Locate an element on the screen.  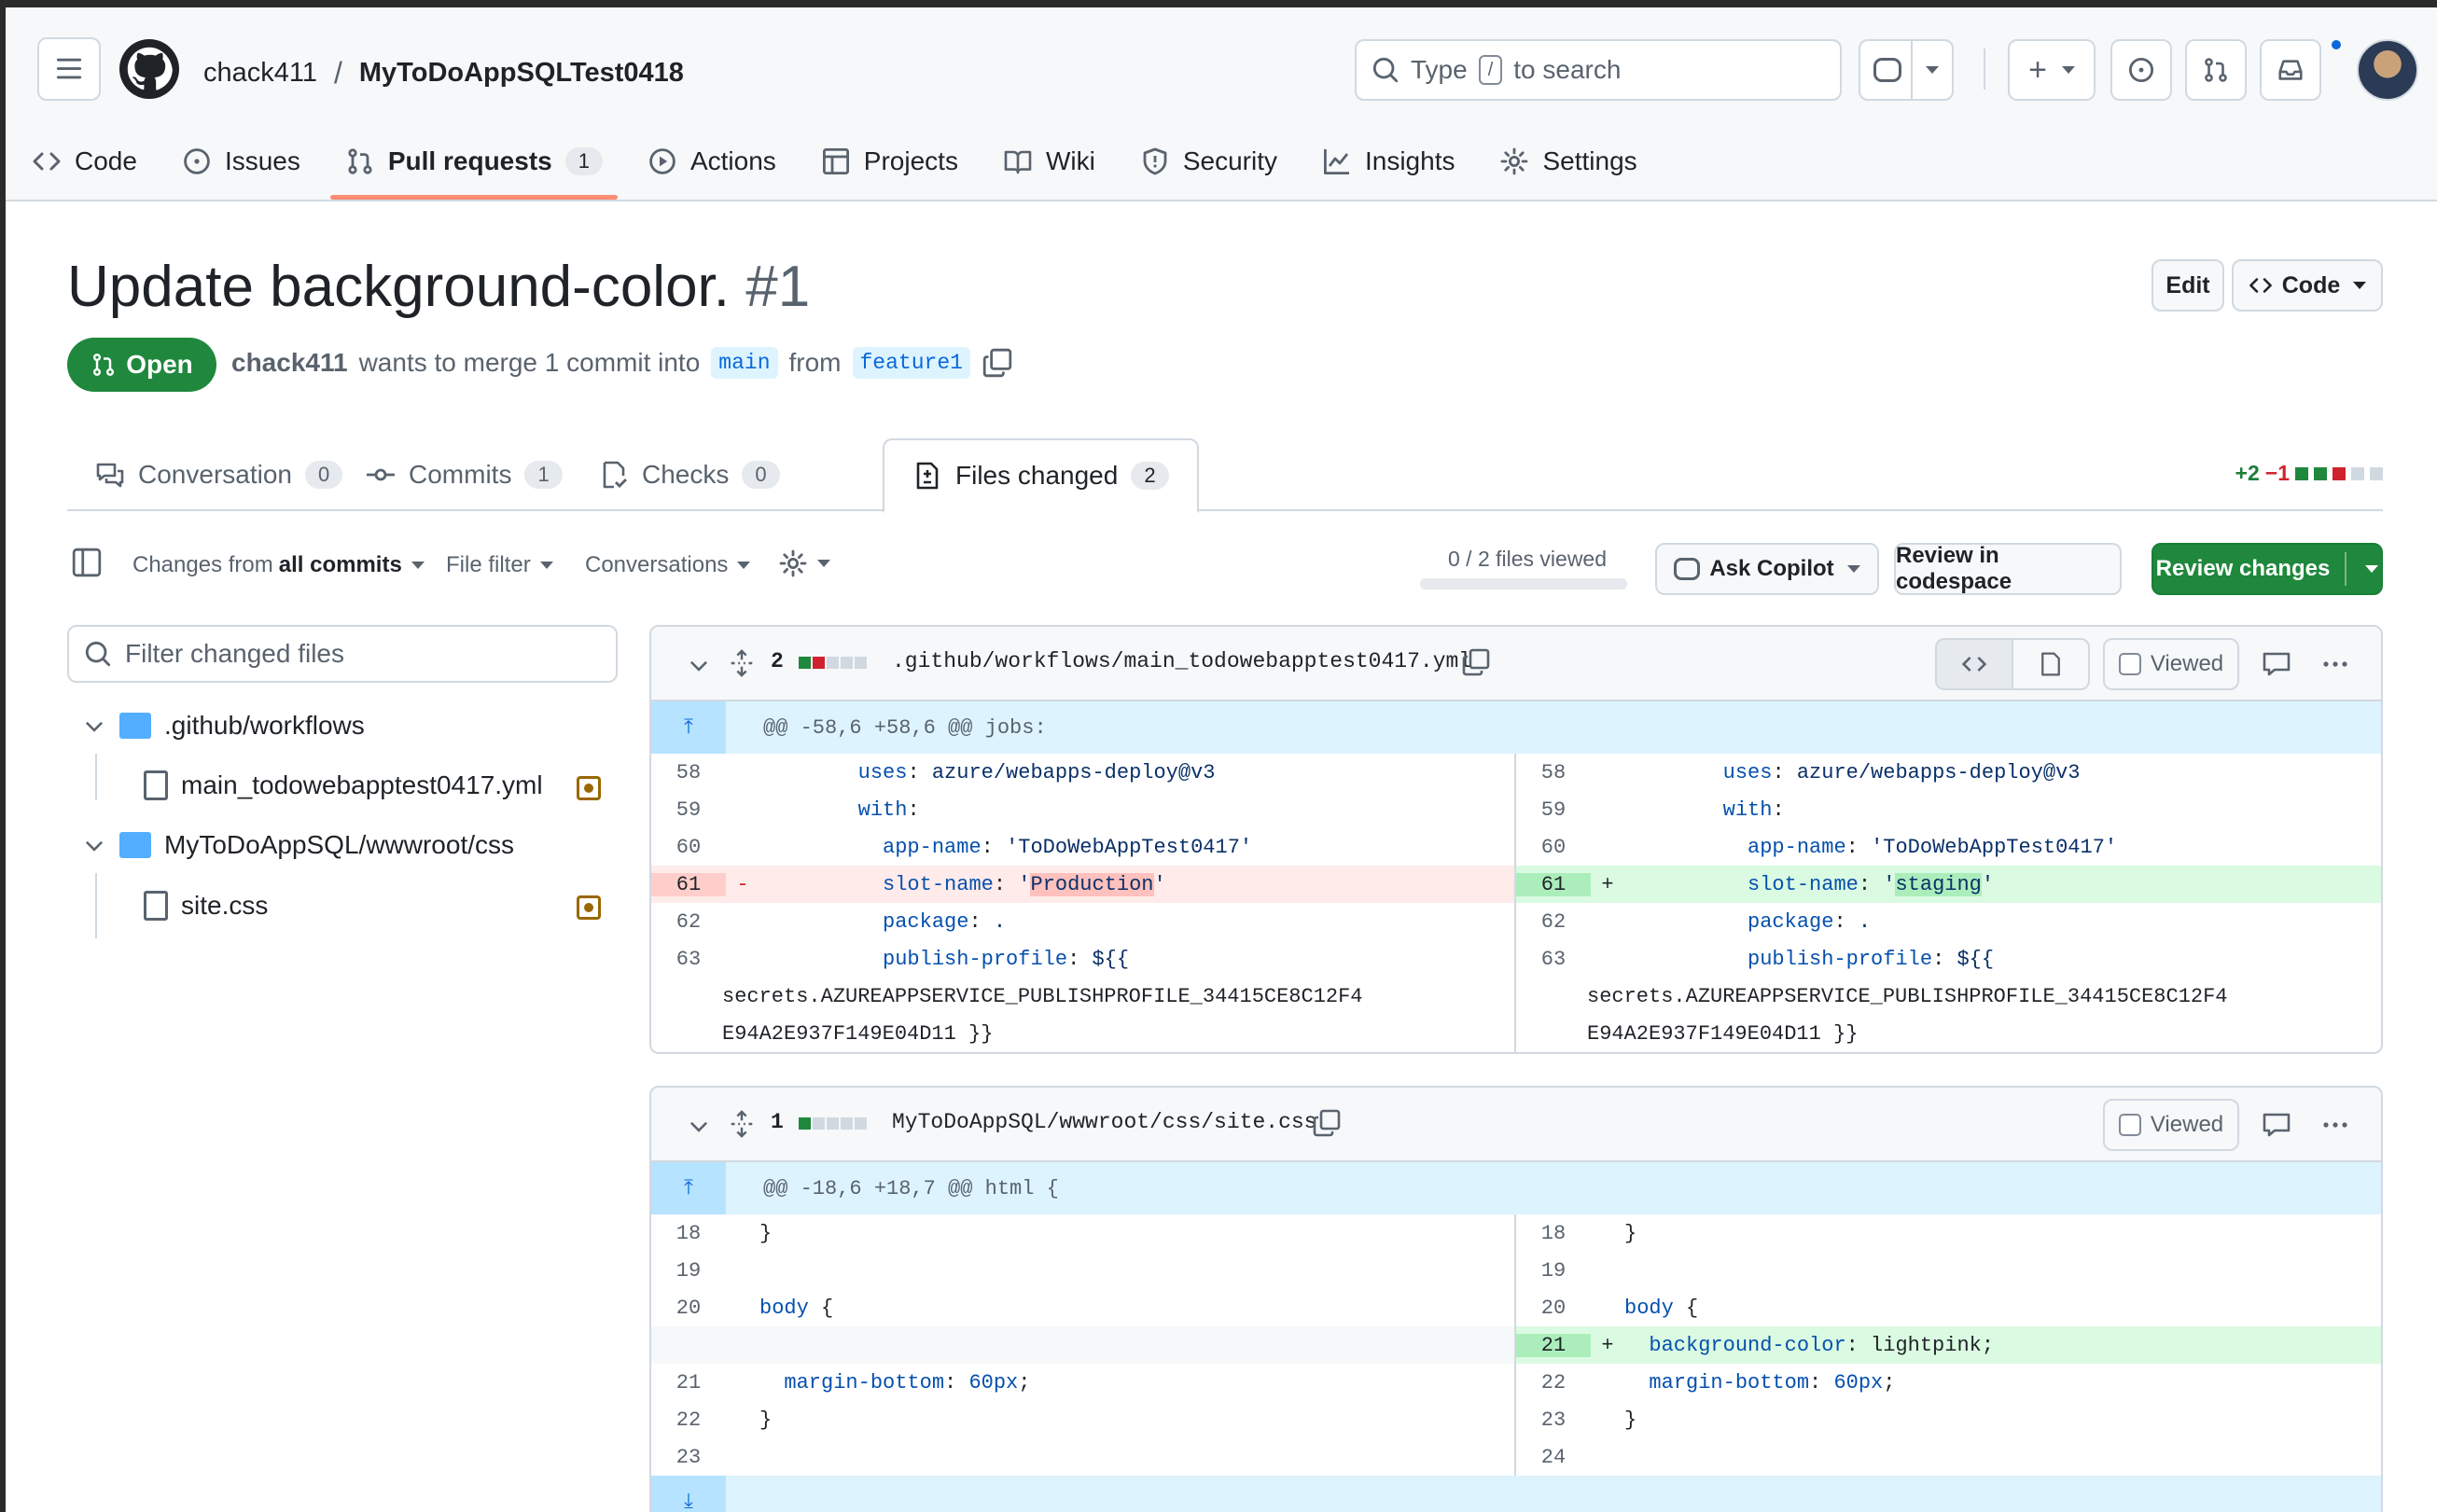
file-path: MyToDoAppSQL/wwwroot/css/site.css is located at coordinates (1104, 1122).